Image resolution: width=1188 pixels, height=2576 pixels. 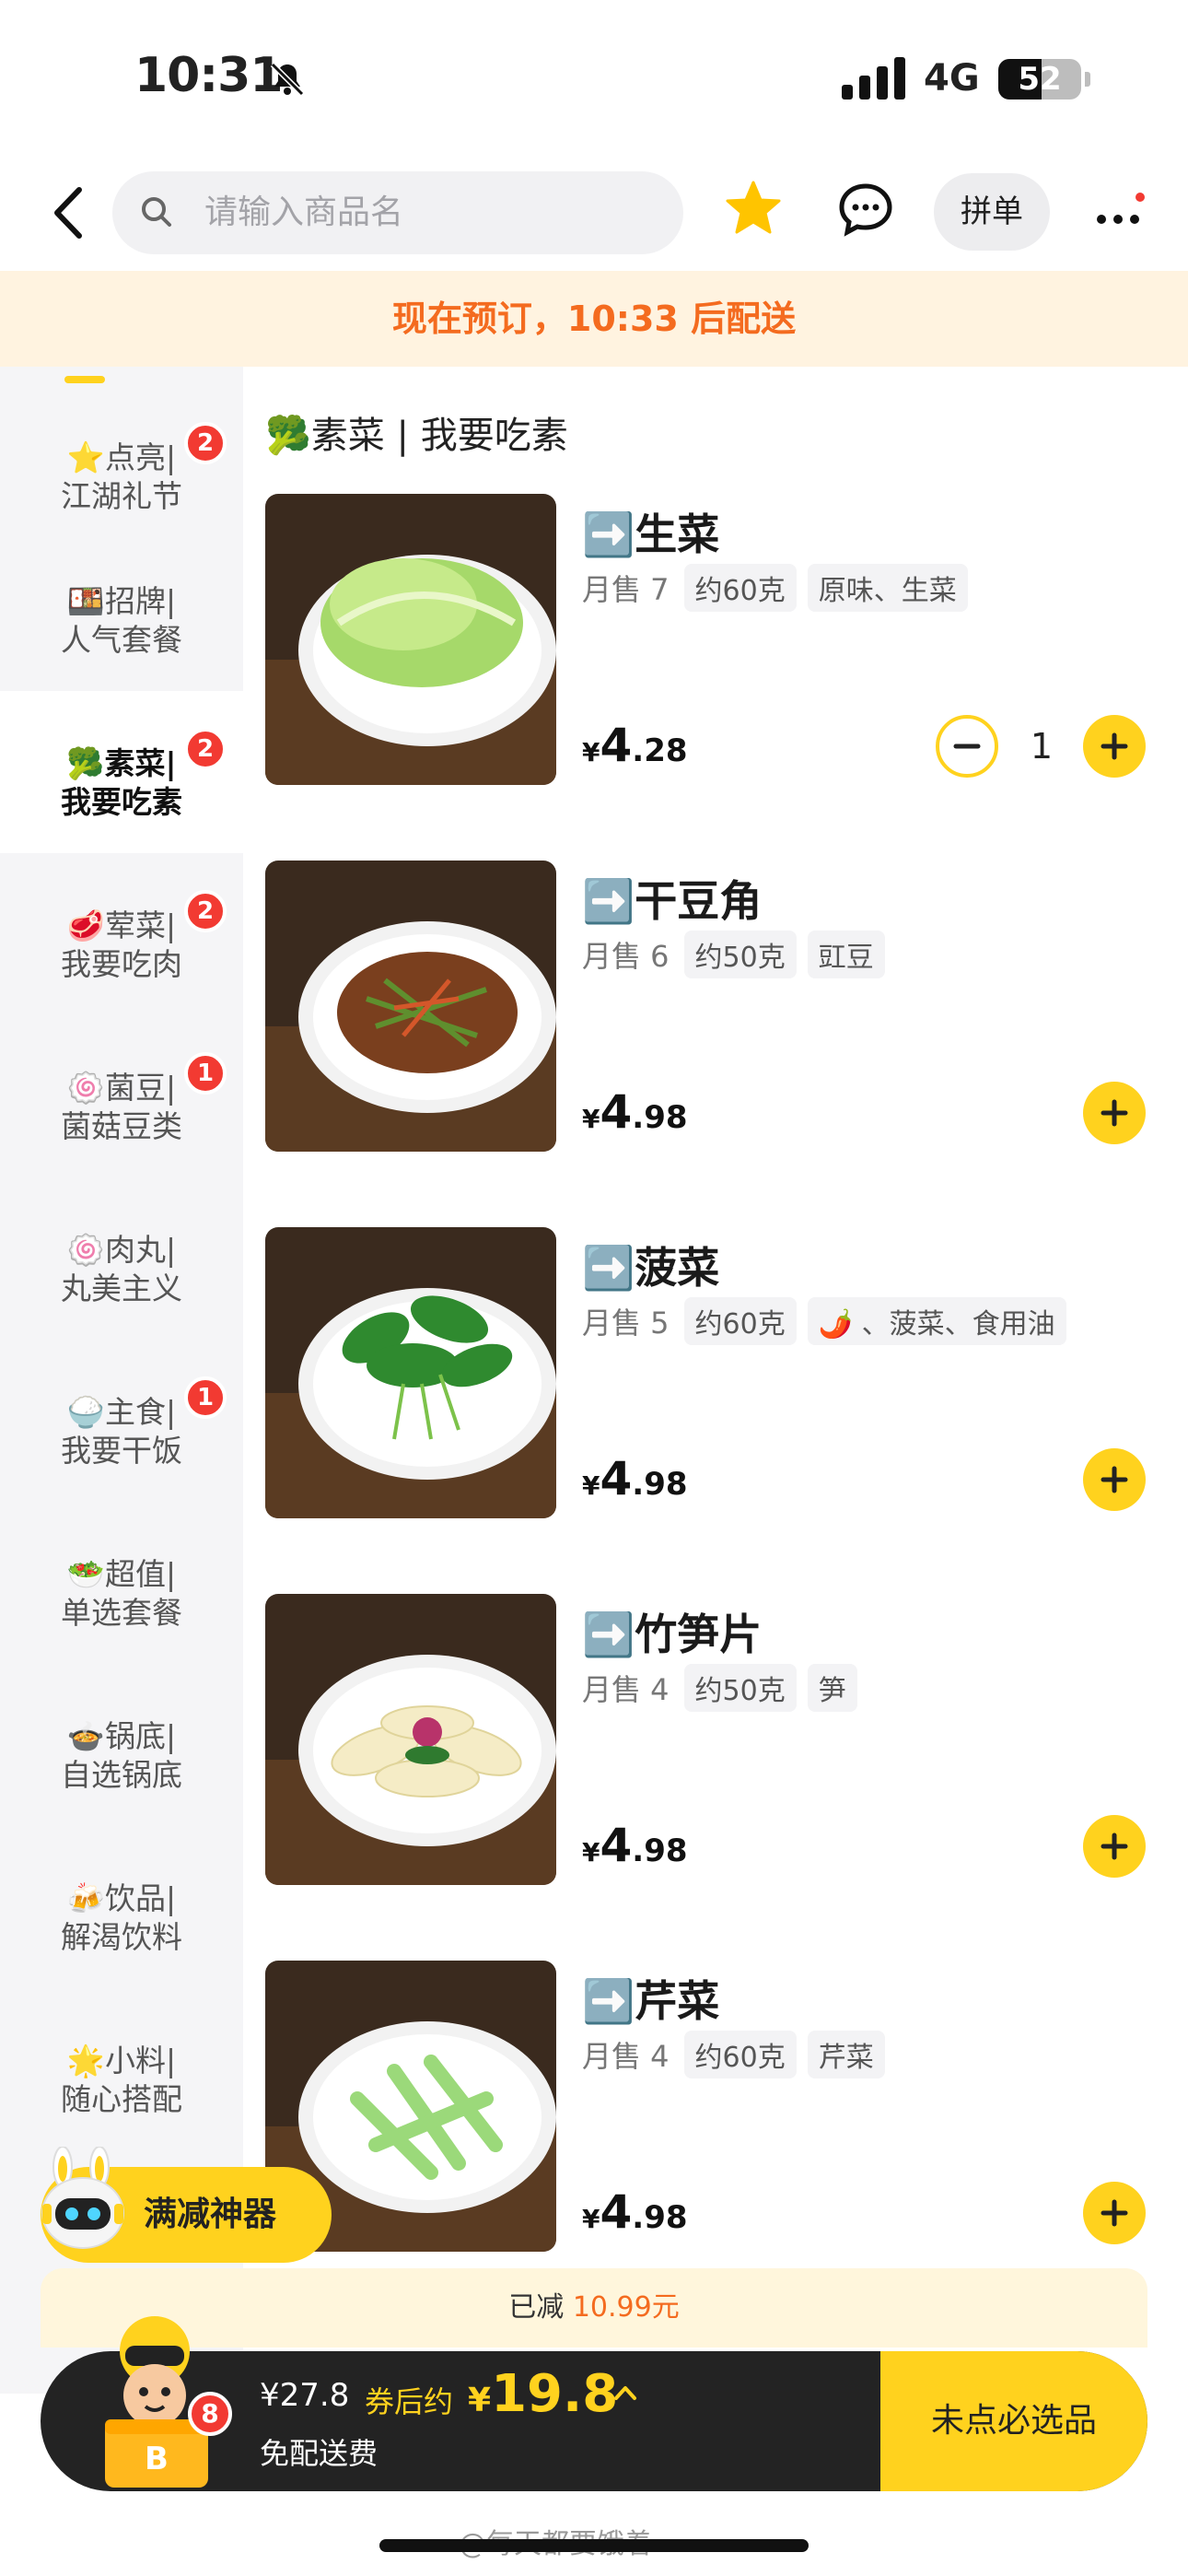 What do you see at coordinates (416, 436) in the screenshot?
I see `section-title: 🥦素菜 | 我要吃素` at bounding box center [416, 436].